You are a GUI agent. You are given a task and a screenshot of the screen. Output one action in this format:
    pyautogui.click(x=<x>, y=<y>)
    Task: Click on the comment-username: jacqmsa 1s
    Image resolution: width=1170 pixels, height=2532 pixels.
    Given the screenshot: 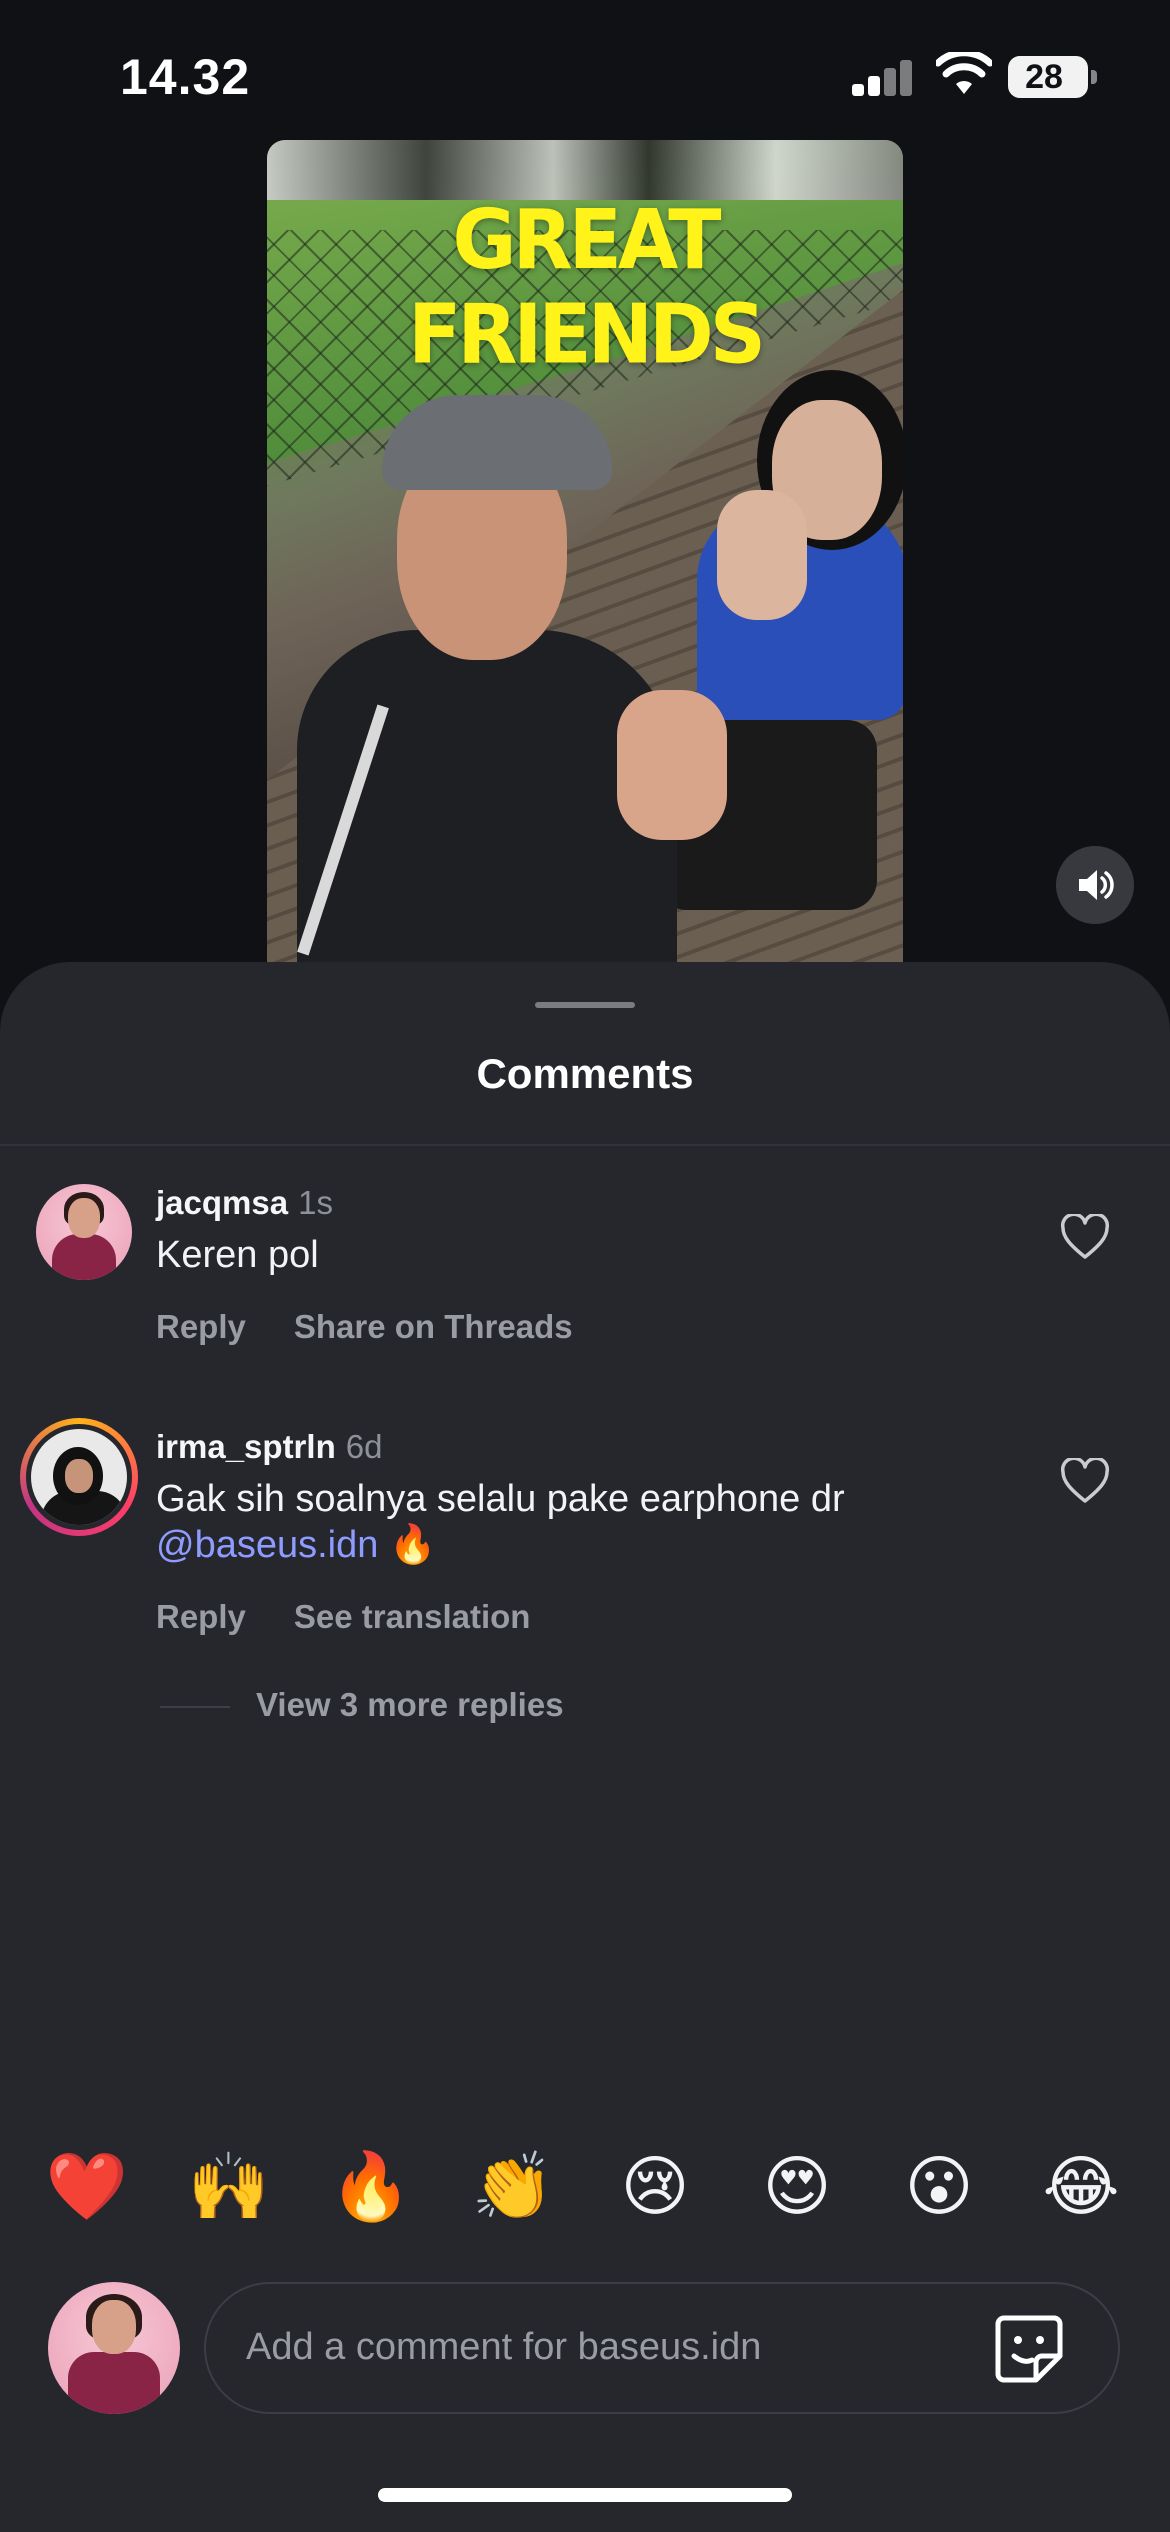 What is the action you would take?
    pyautogui.click(x=244, y=1203)
    